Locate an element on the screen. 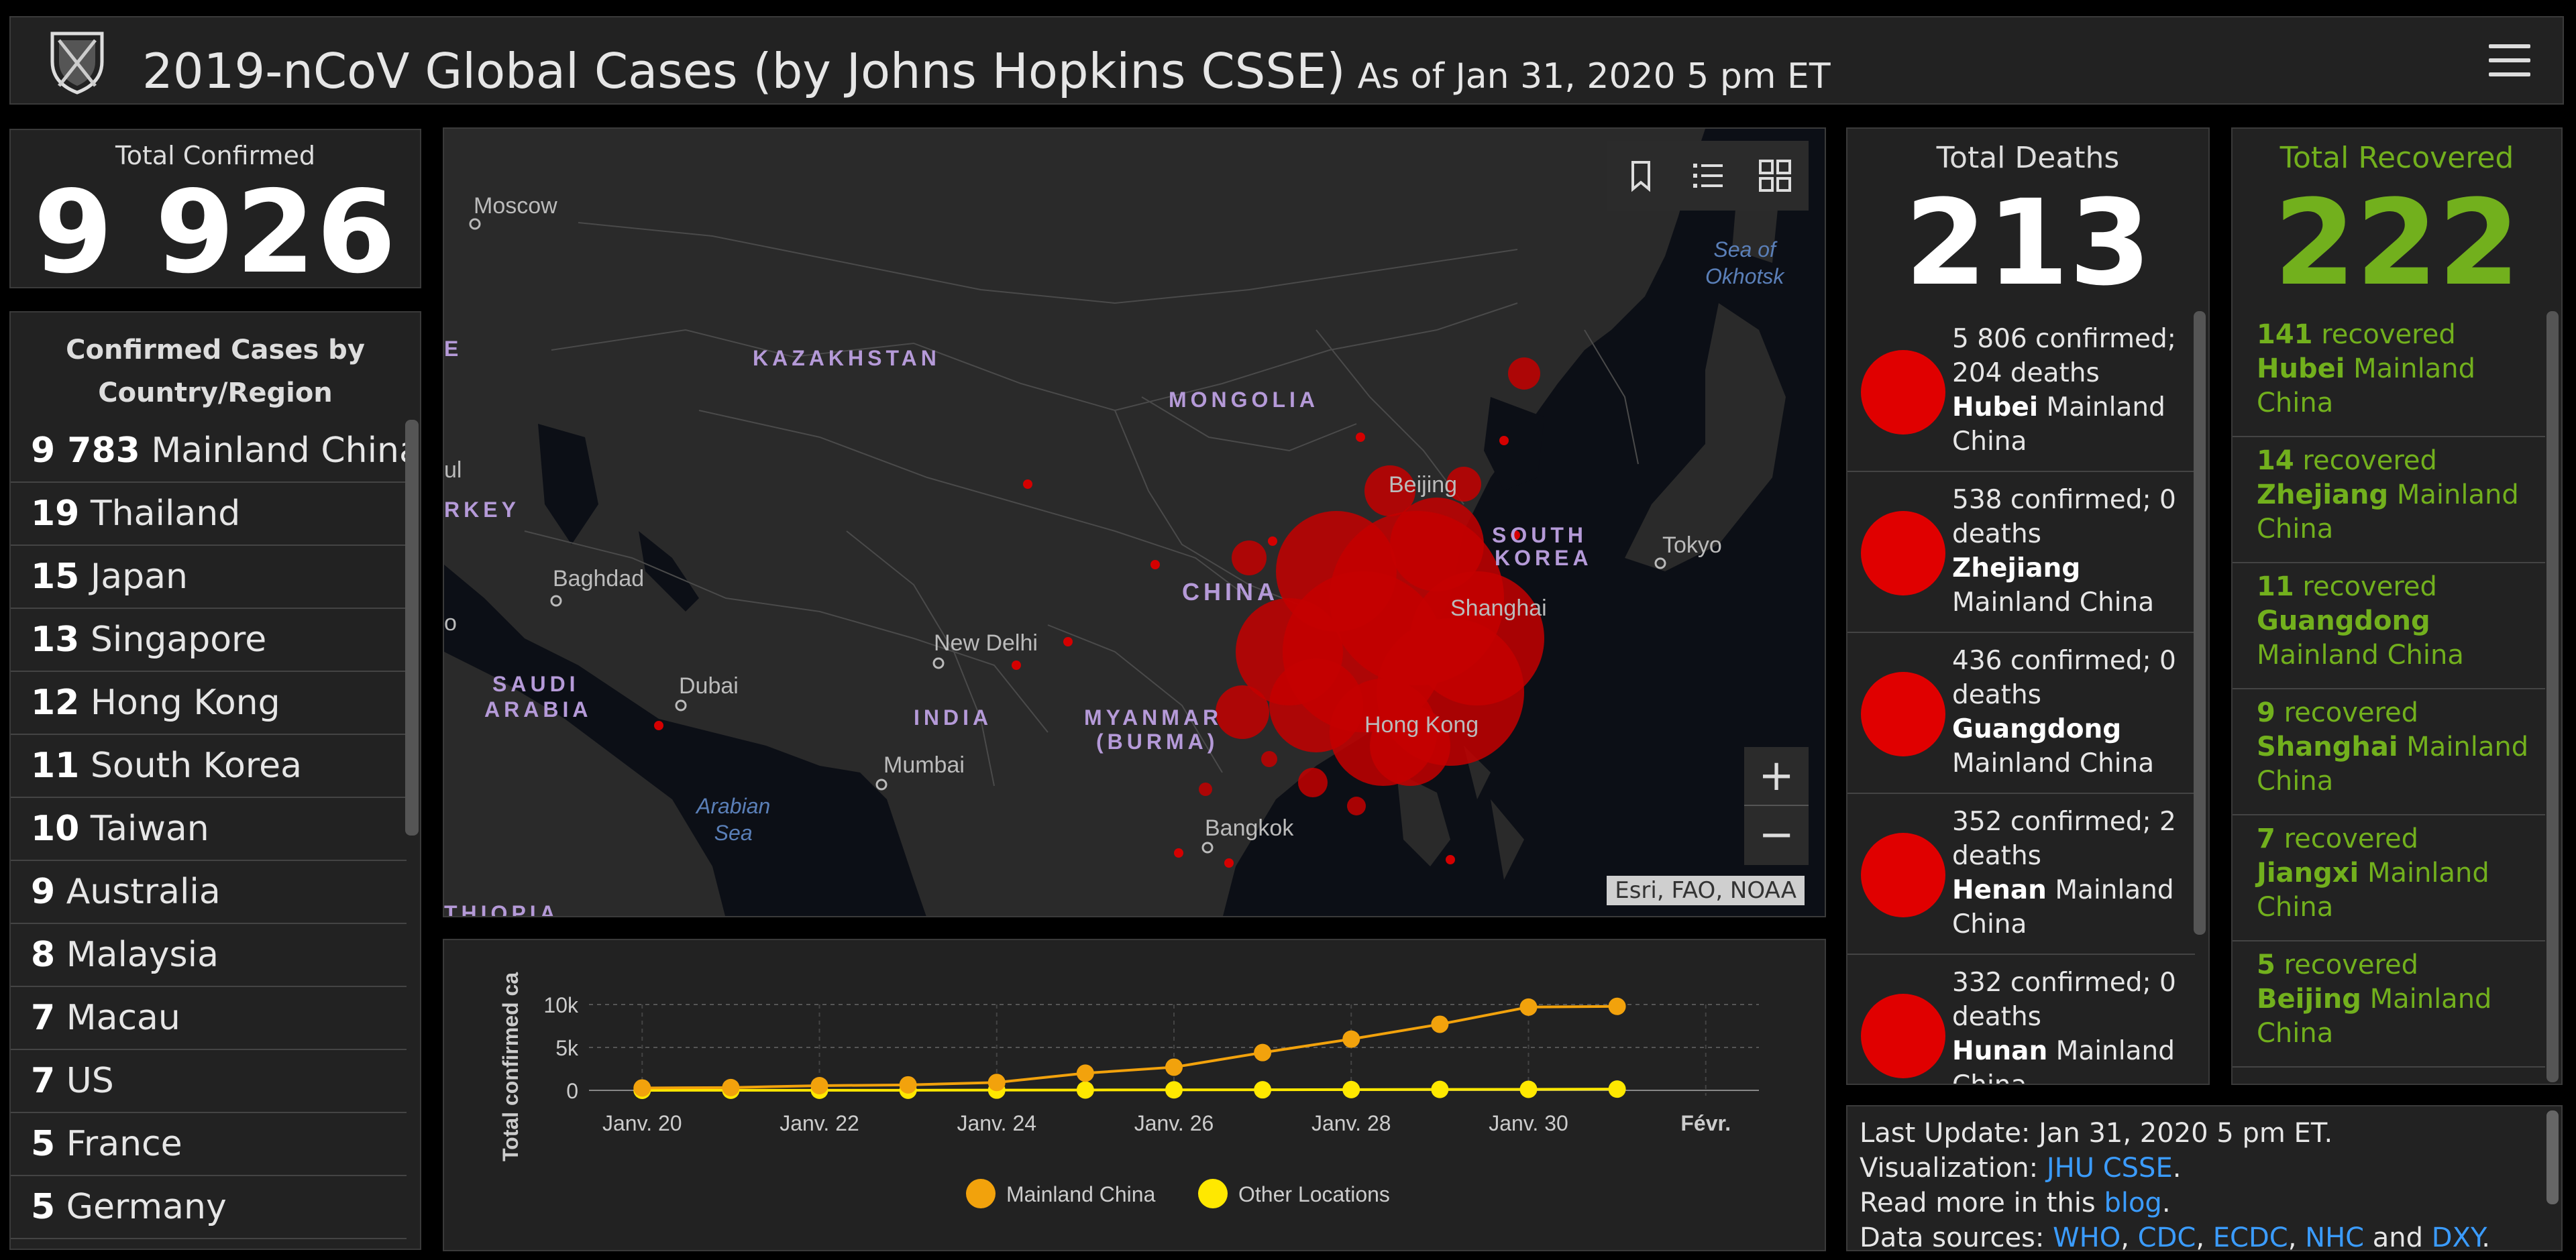 The width and height of the screenshot is (2576, 1260). country-row: 7 US is located at coordinates (209, 1082).